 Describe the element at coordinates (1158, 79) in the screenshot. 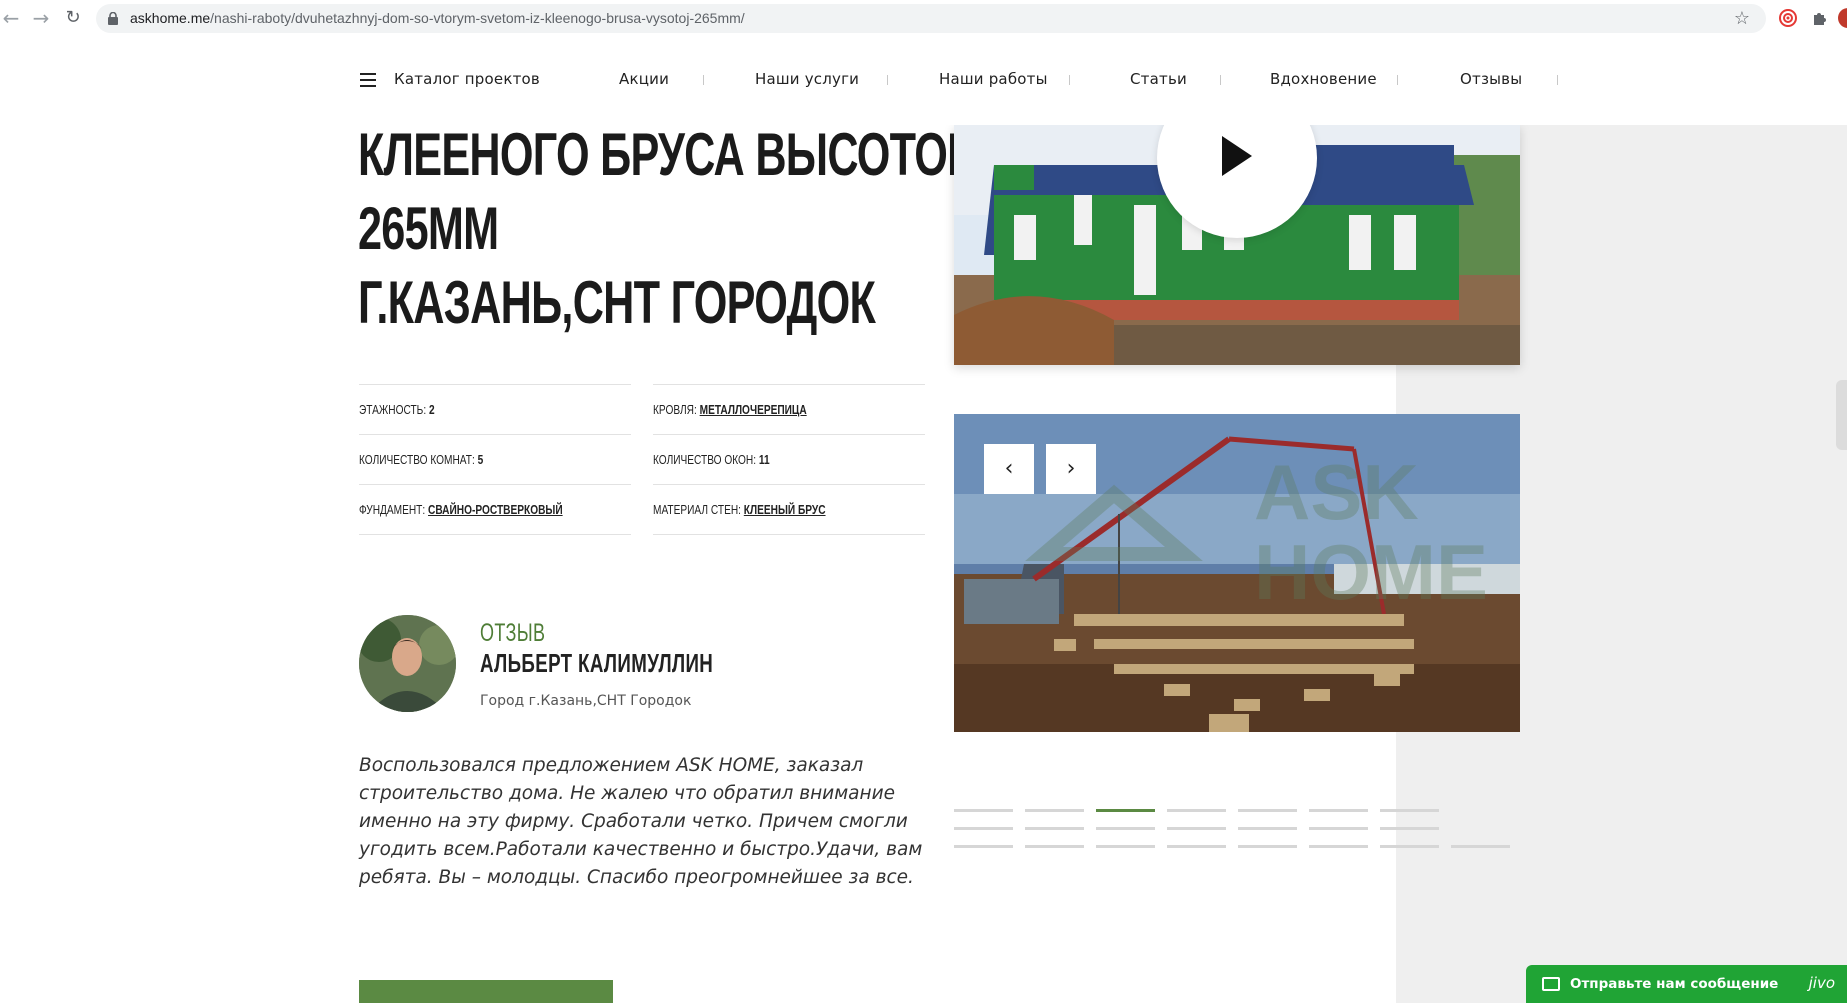

I see `nav-item-articles: Статьи` at that location.